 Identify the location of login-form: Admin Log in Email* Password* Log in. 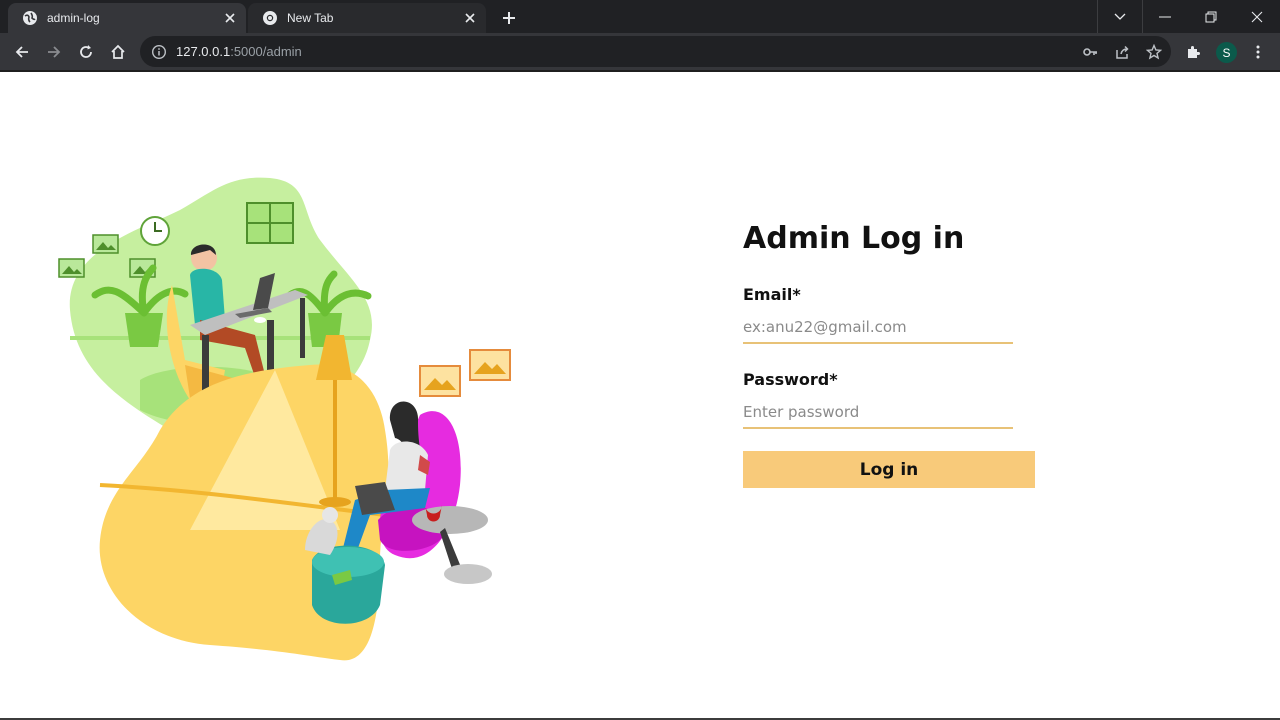
(893, 354).